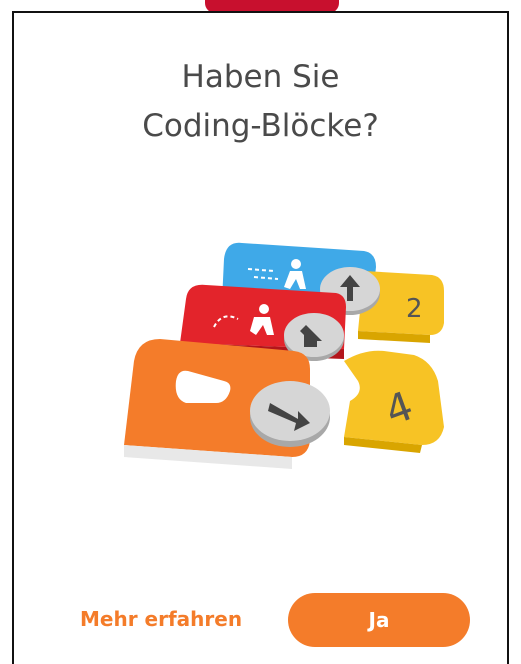 The width and height of the screenshot is (521, 664). What do you see at coordinates (394, 401) in the screenshot?
I see `yellow-block-4: 4` at bounding box center [394, 401].